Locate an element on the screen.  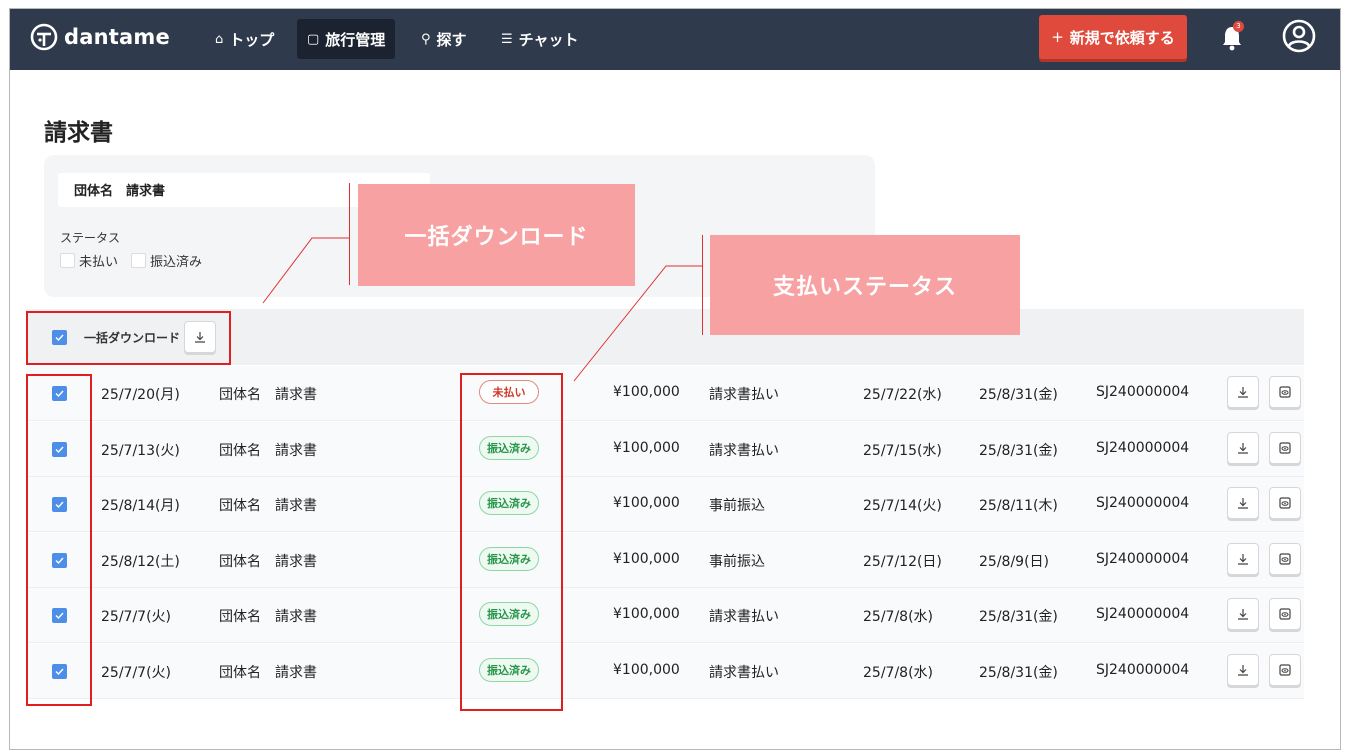
due-date-cell: 25/8/11(木) is located at coordinates (1018, 506).